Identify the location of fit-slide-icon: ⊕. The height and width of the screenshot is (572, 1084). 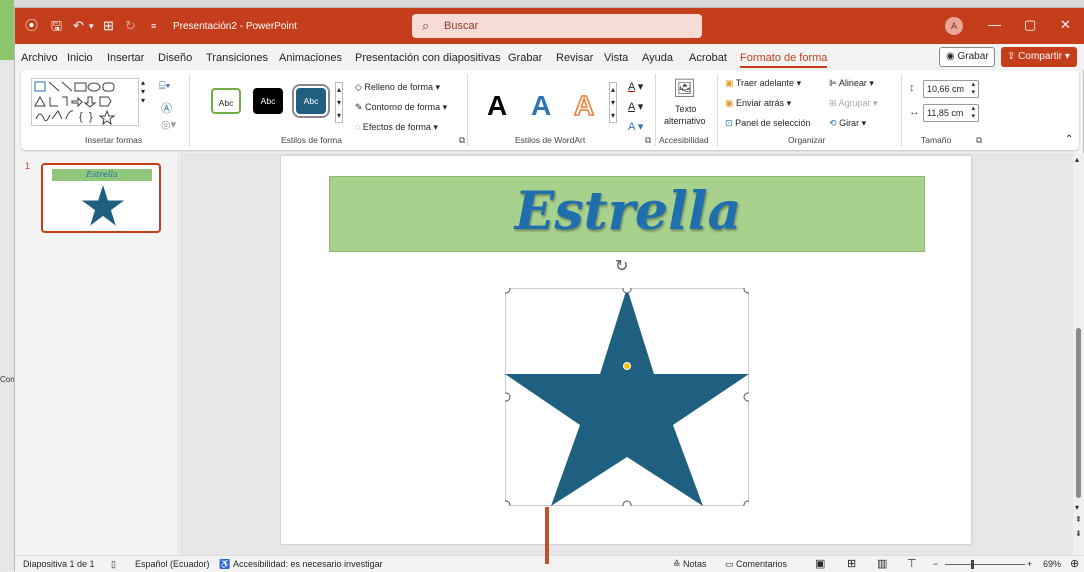
(1074, 563).